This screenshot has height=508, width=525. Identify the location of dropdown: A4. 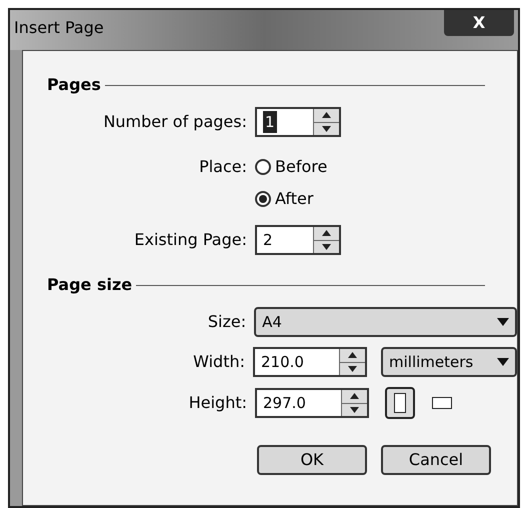
(385, 322).